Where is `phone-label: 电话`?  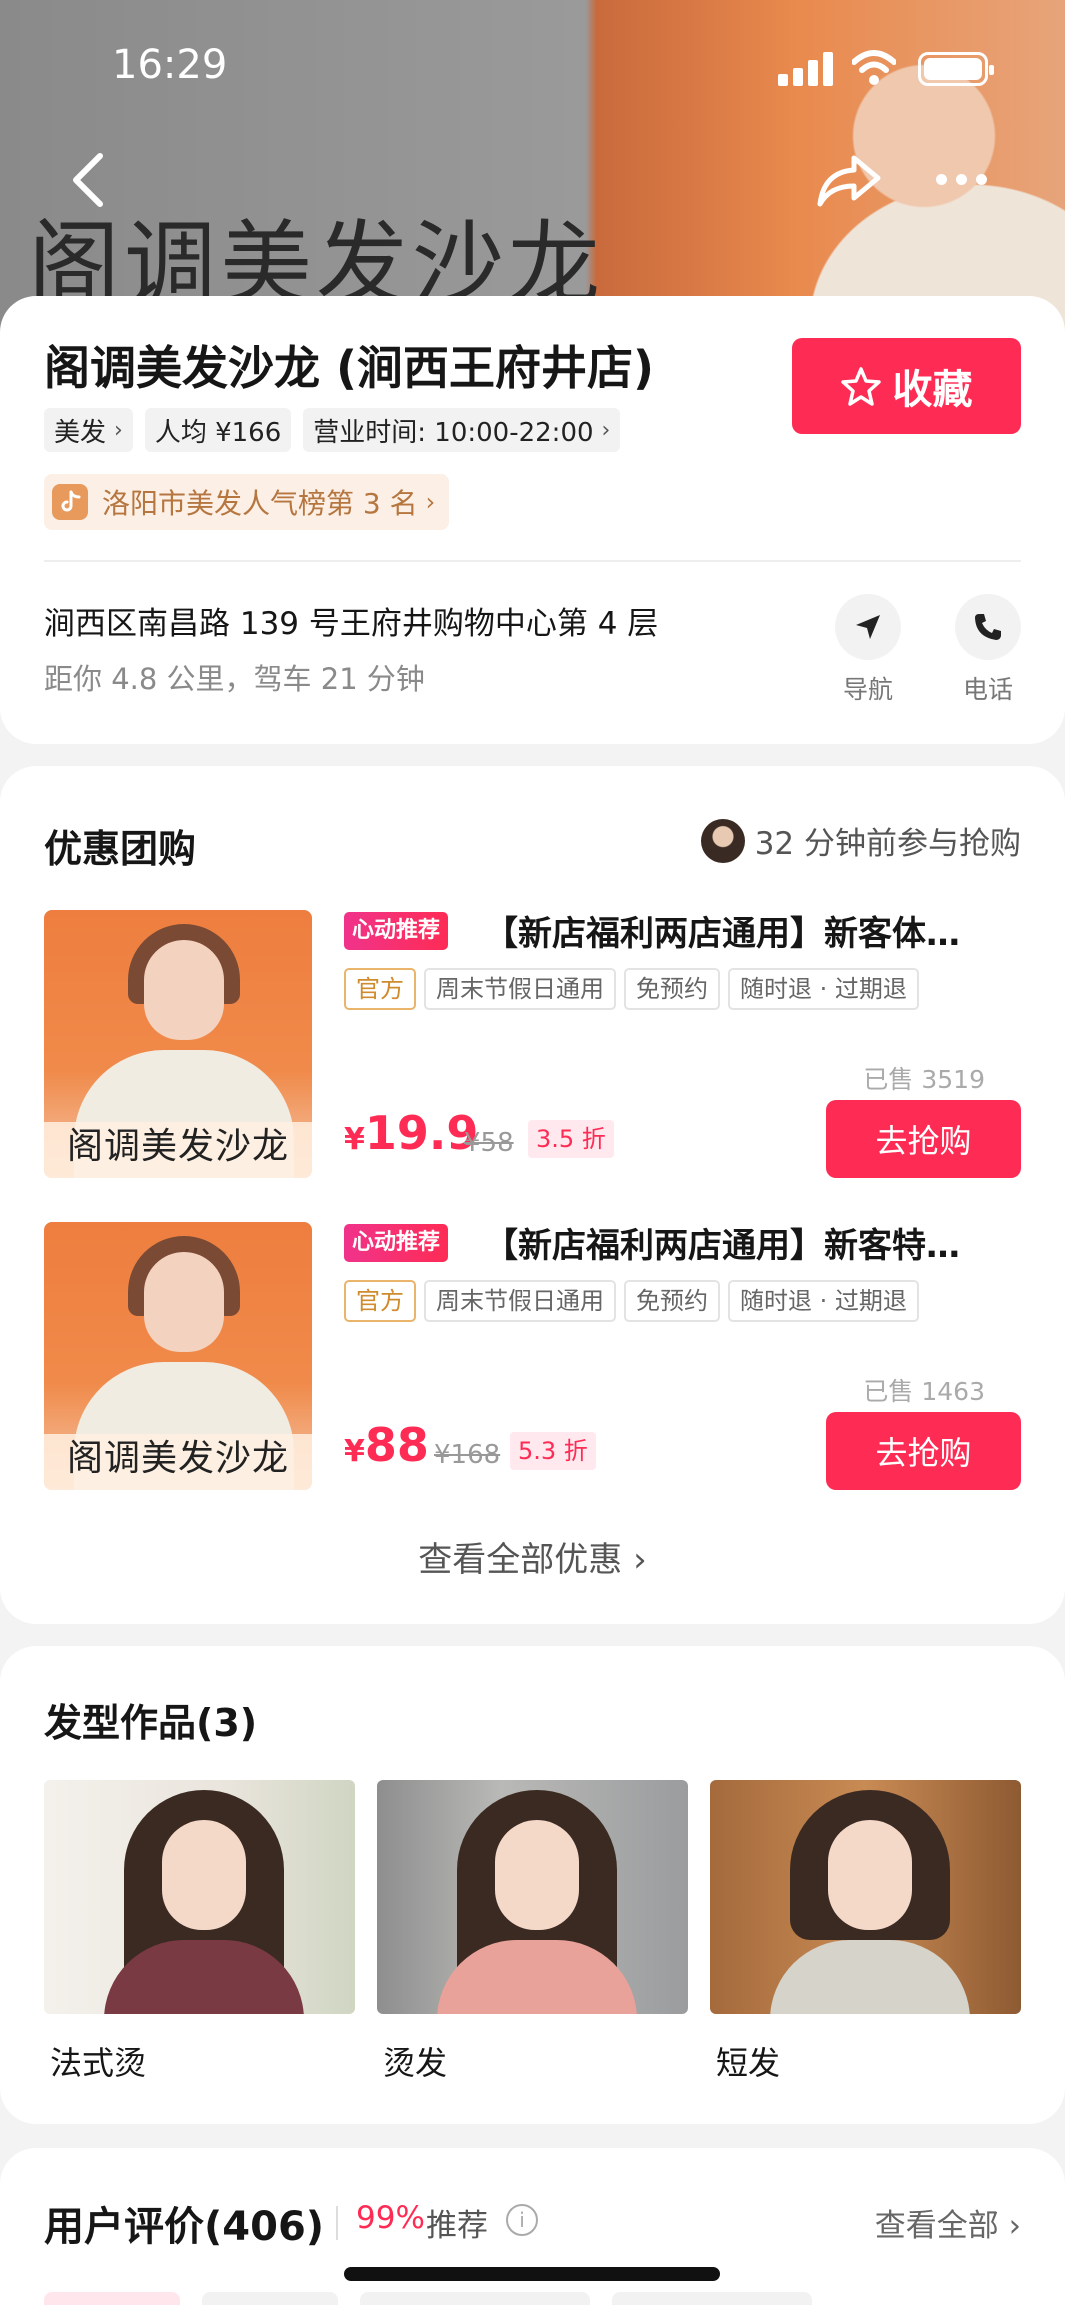
phone-label: 电话 is located at coordinates (987, 689).